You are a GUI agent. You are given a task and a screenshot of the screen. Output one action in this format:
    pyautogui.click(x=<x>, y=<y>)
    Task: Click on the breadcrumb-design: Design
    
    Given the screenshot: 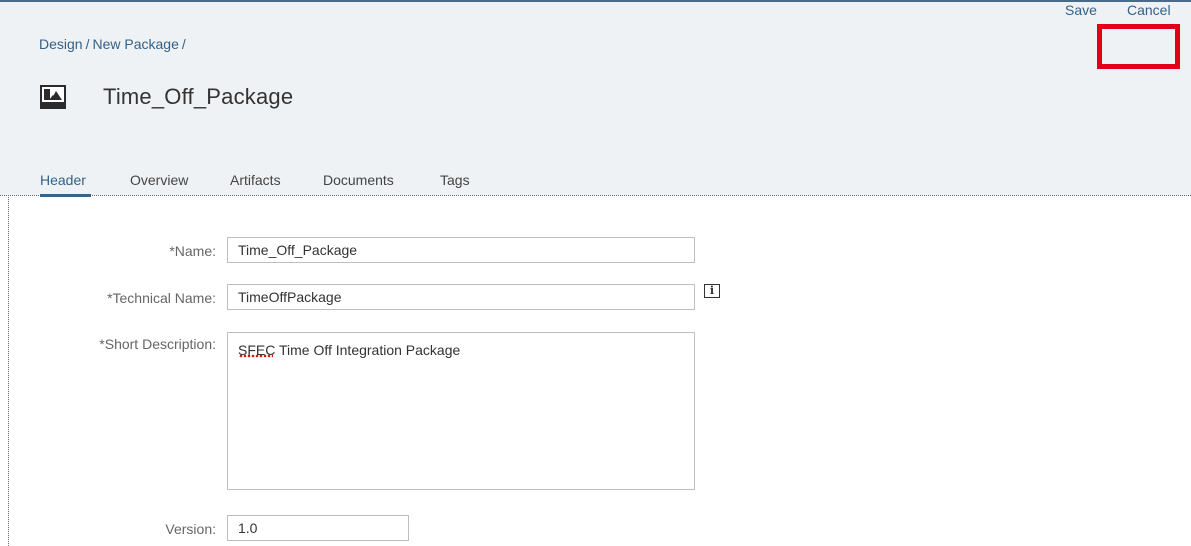 What is the action you would take?
    pyautogui.click(x=61, y=44)
    